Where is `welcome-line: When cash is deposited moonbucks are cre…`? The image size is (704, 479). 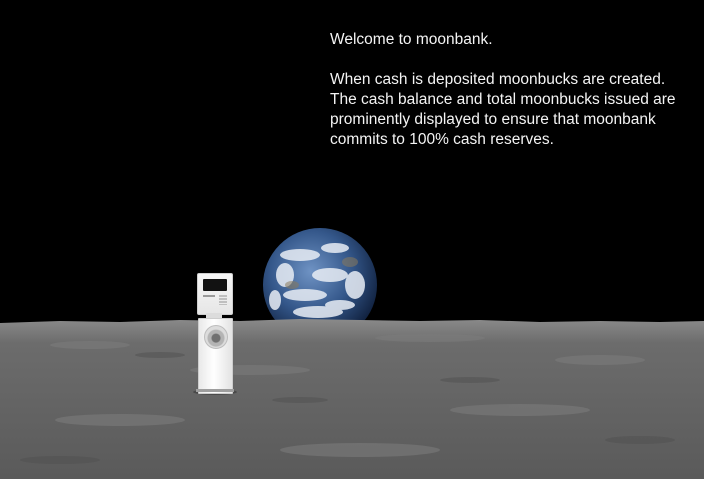 welcome-line: When cash is deposited moonbucks are cre… is located at coordinates (498, 79).